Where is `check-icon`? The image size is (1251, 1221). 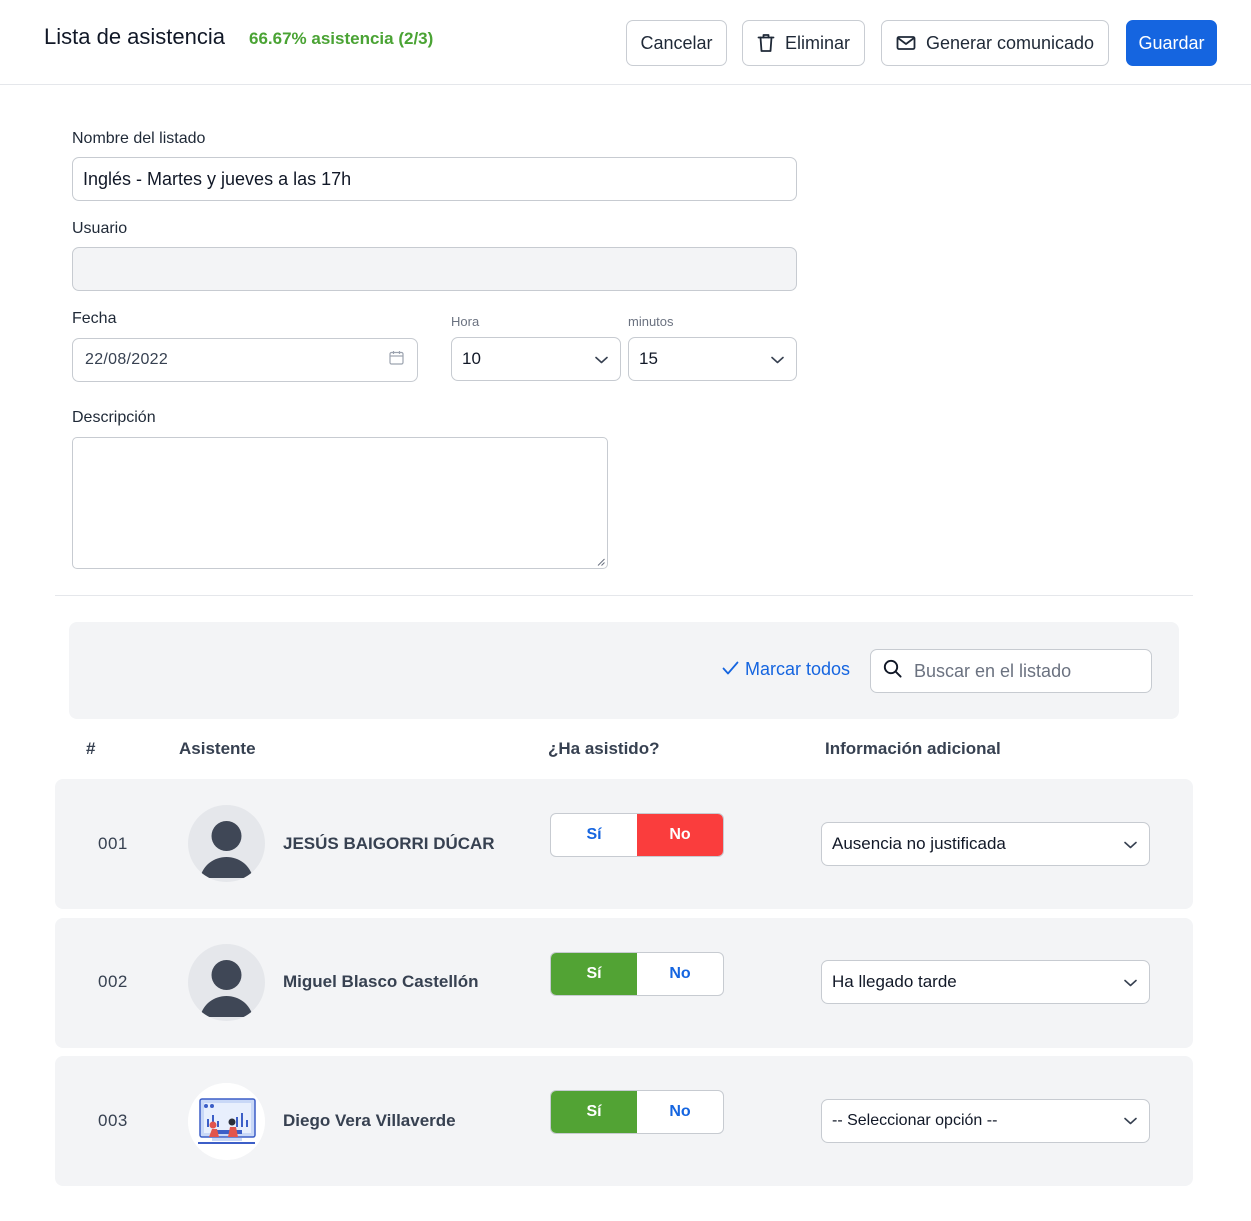 check-icon is located at coordinates (730, 669).